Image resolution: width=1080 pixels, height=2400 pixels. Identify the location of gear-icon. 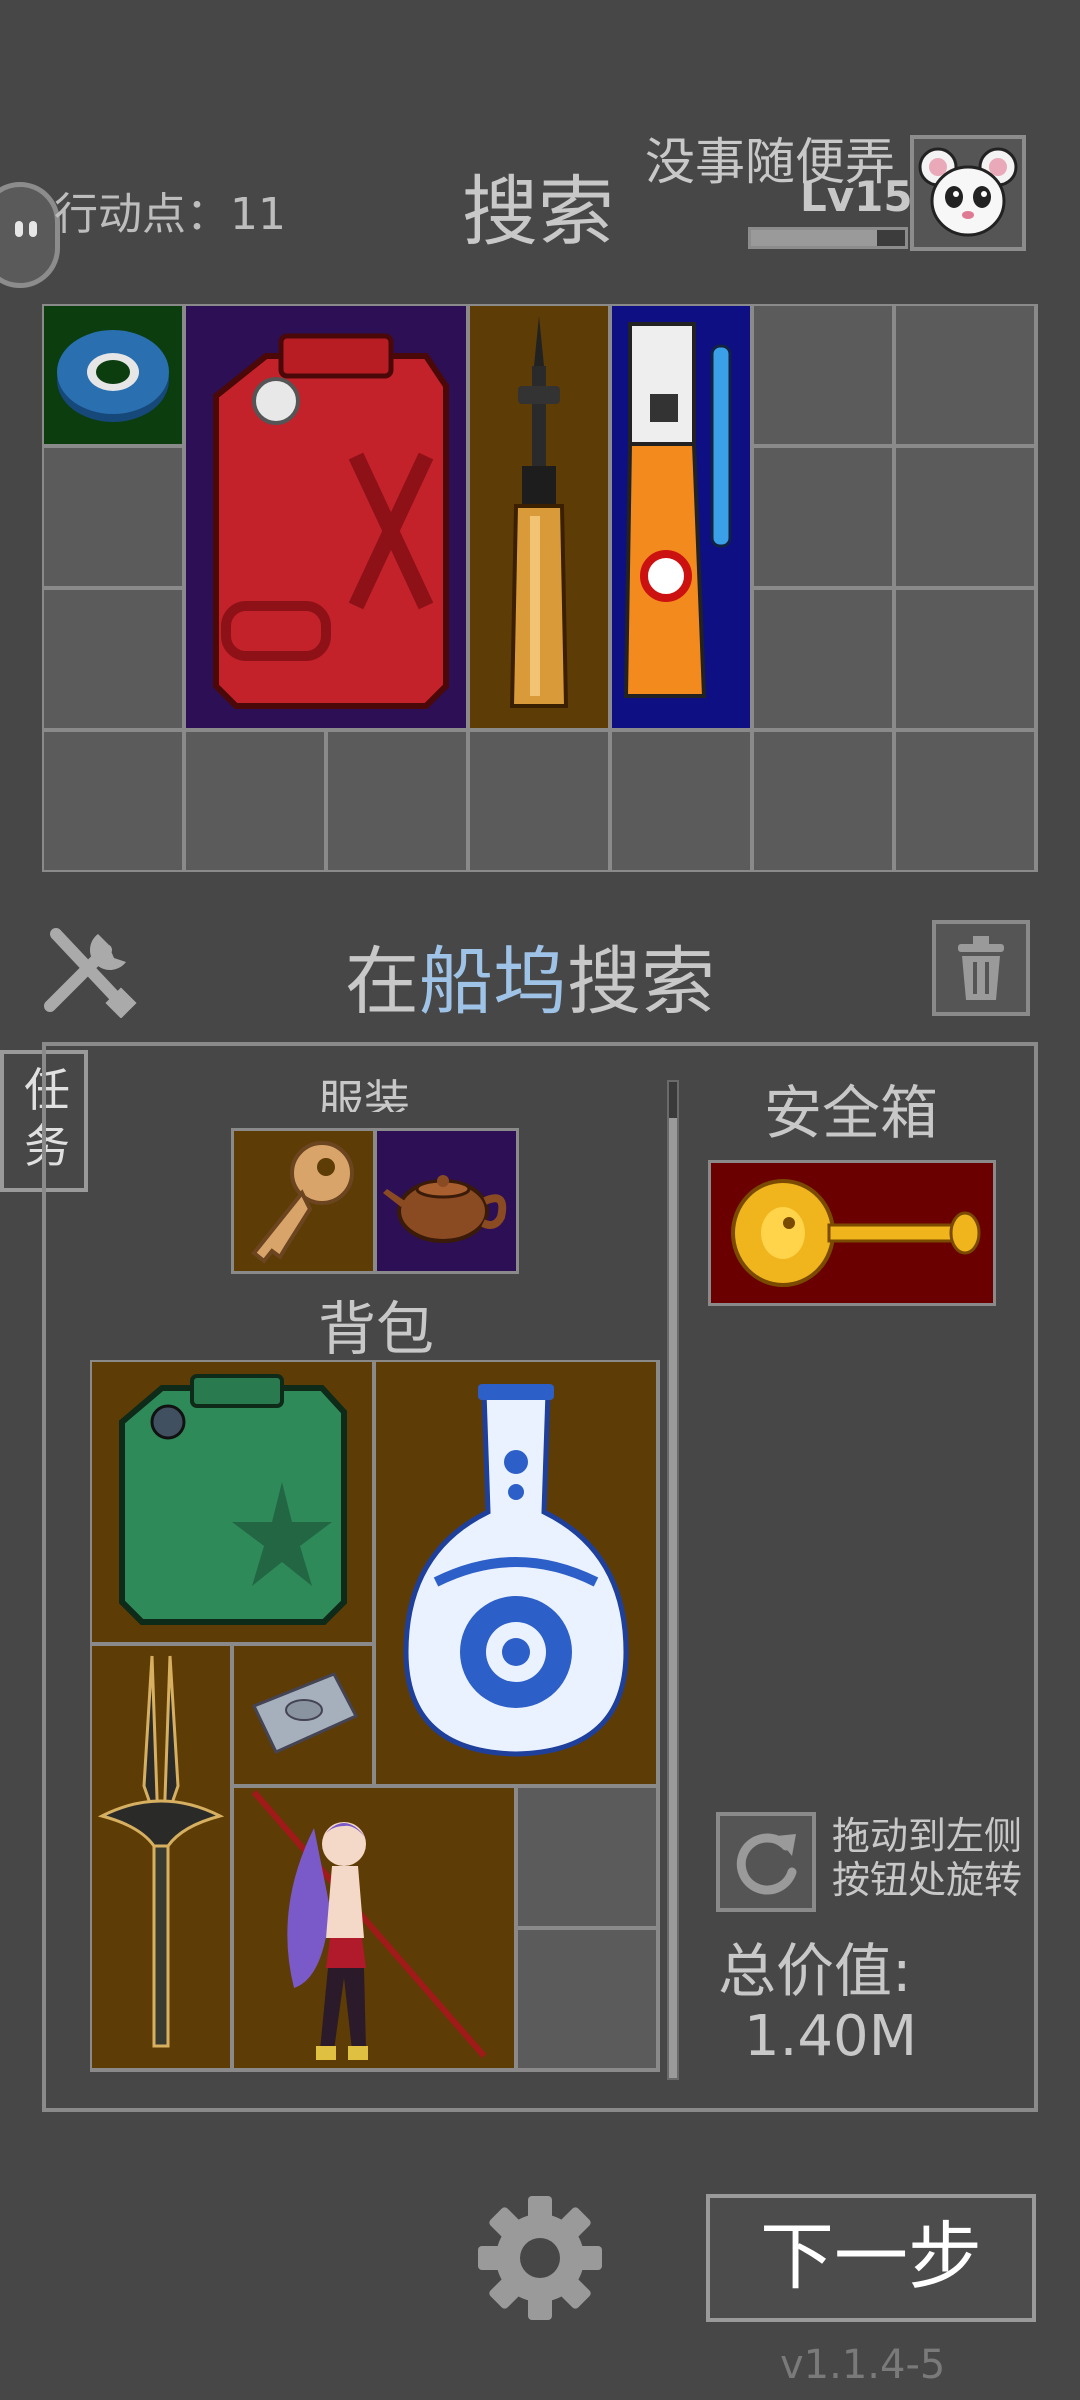
(540, 2258).